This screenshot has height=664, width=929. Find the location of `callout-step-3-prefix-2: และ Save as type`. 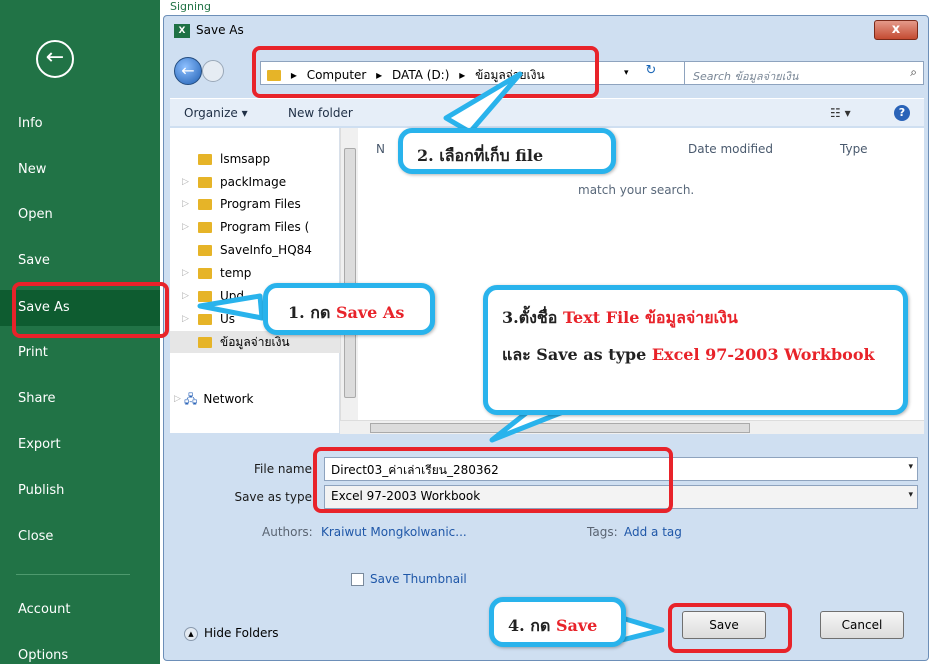

callout-step-3-prefix-2: และ Save as type is located at coordinates (574, 354).